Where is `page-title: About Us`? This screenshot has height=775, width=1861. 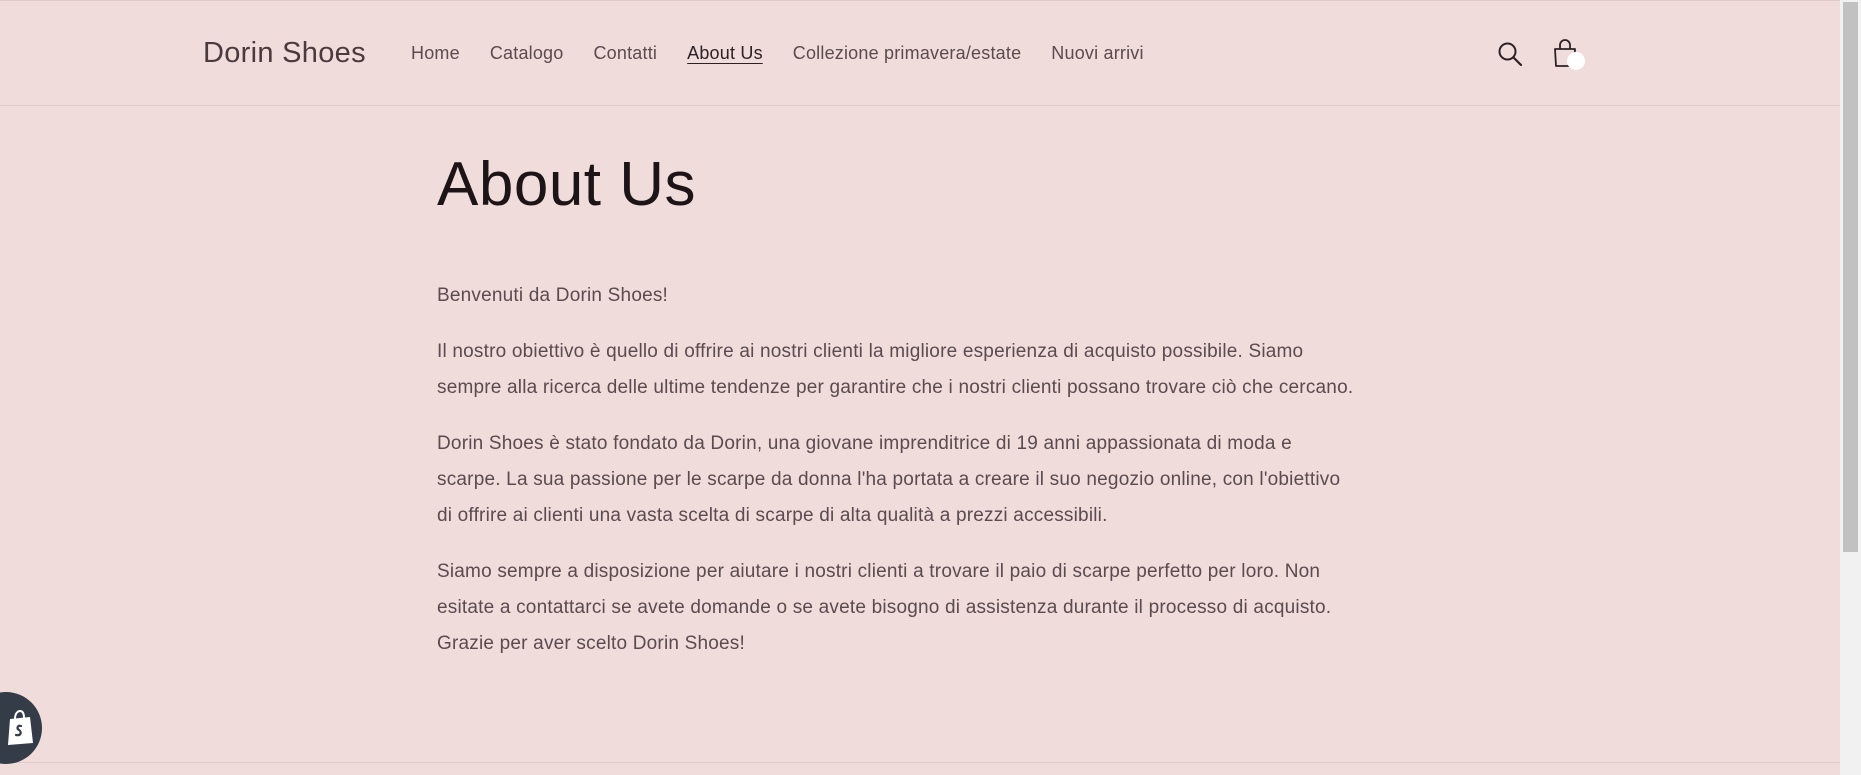
page-title: About Us is located at coordinates (567, 184).